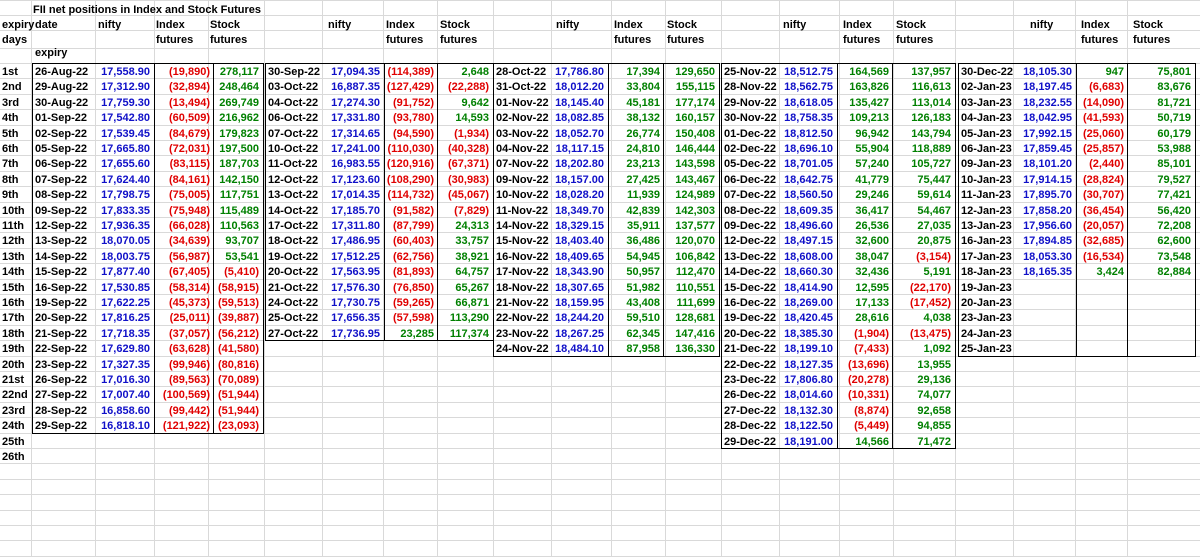  Describe the element at coordinates (461, 134) in the screenshot. I see `stock-futures-cell: (1,934)` at that location.